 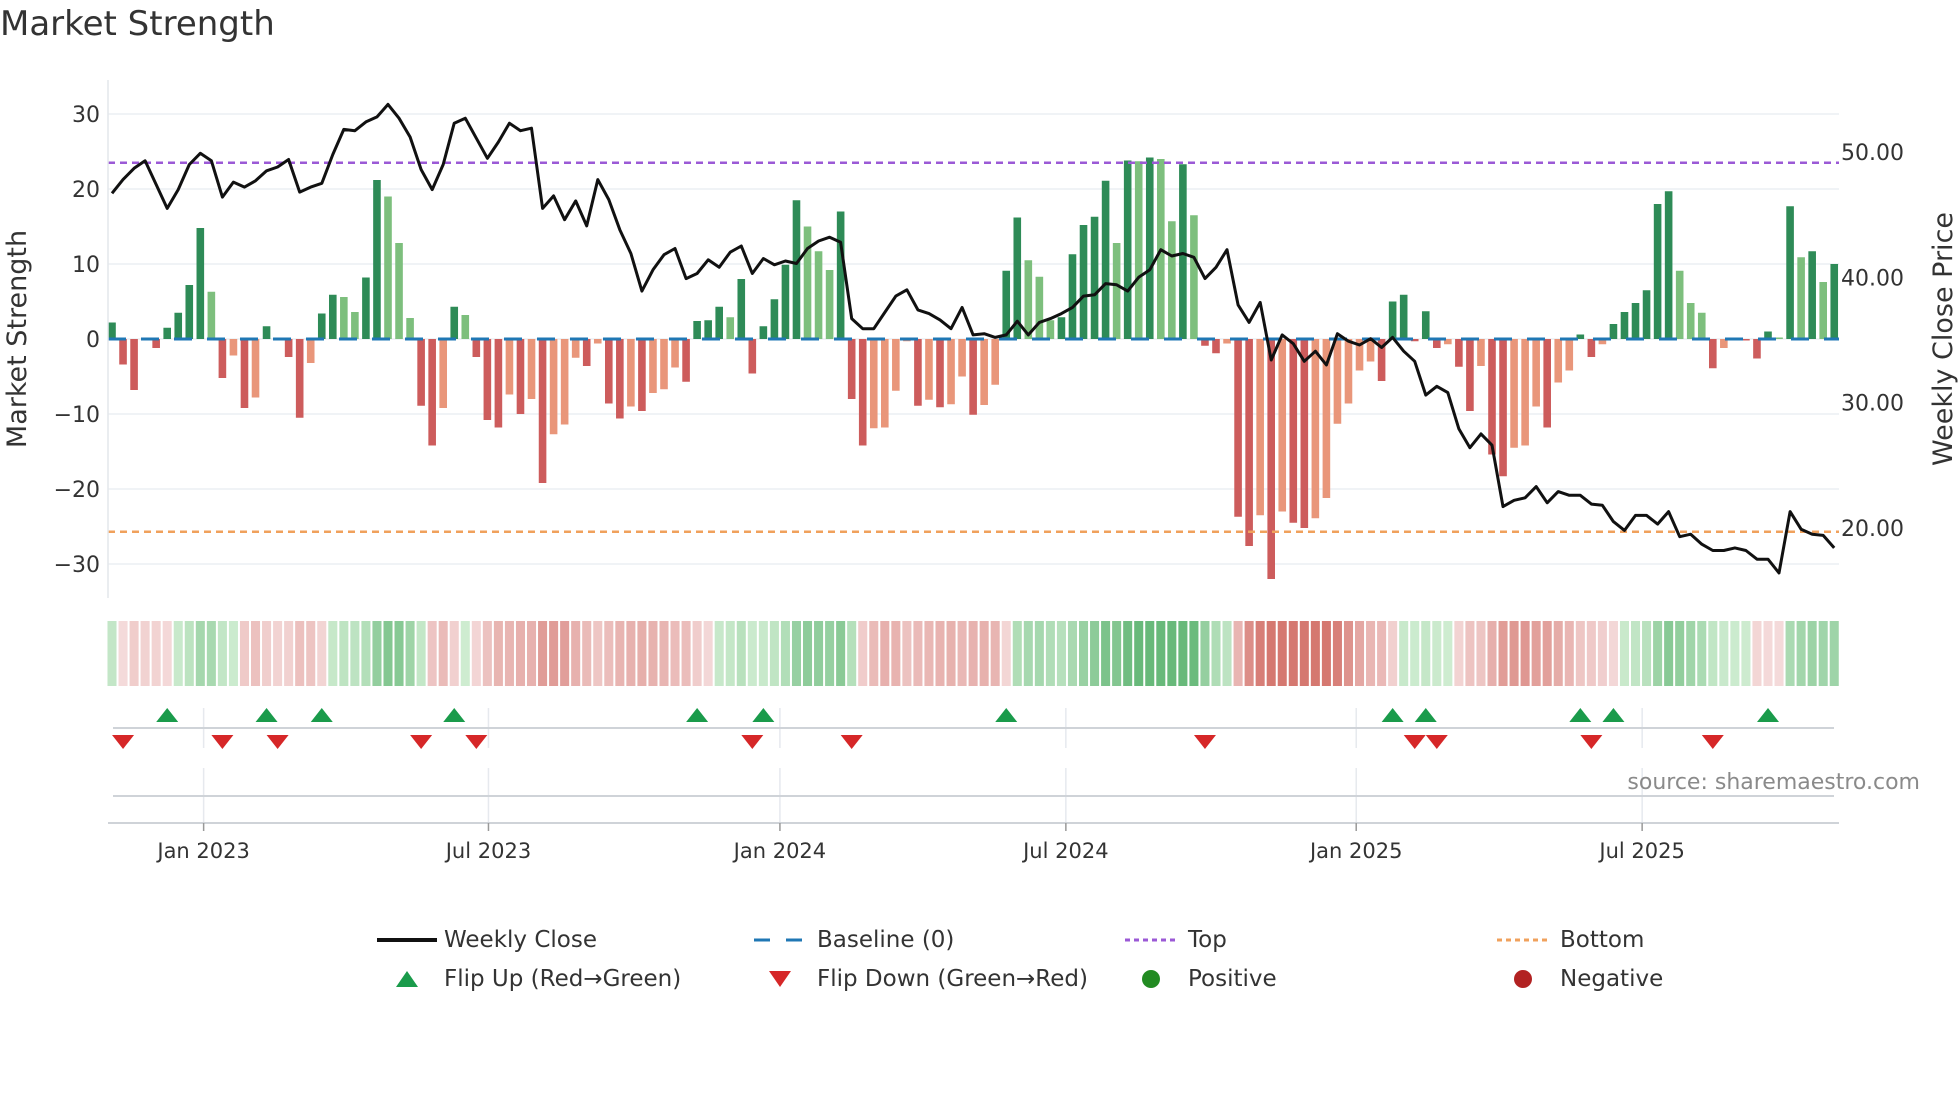 What do you see at coordinates (1523, 940) in the screenshot?
I see `dotted-line-icon` at bounding box center [1523, 940].